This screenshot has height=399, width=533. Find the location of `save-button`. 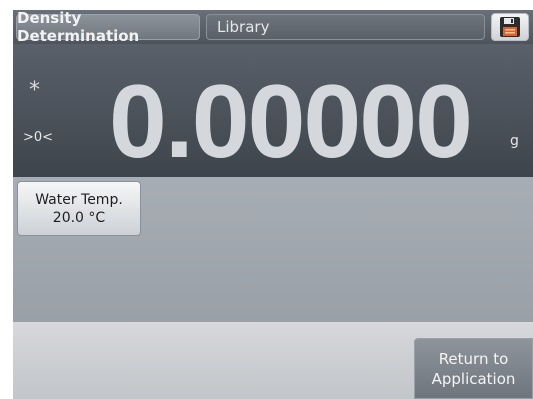

save-button is located at coordinates (510, 27).